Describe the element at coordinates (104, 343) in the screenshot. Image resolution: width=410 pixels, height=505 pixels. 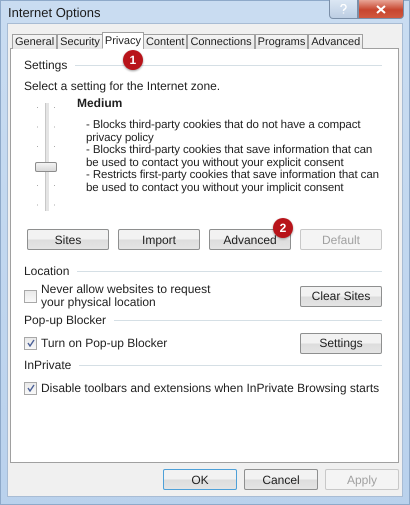
I see `checkbox-label: Turn on Pop-up Blocker` at that location.